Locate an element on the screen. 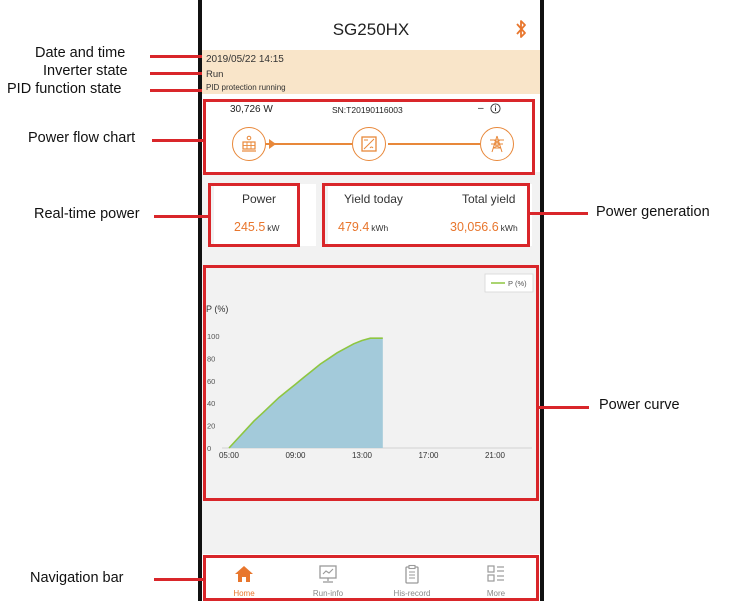 Image resolution: width=736 pixels, height=601 pixels. highlight-power-flow is located at coordinates (369, 137).